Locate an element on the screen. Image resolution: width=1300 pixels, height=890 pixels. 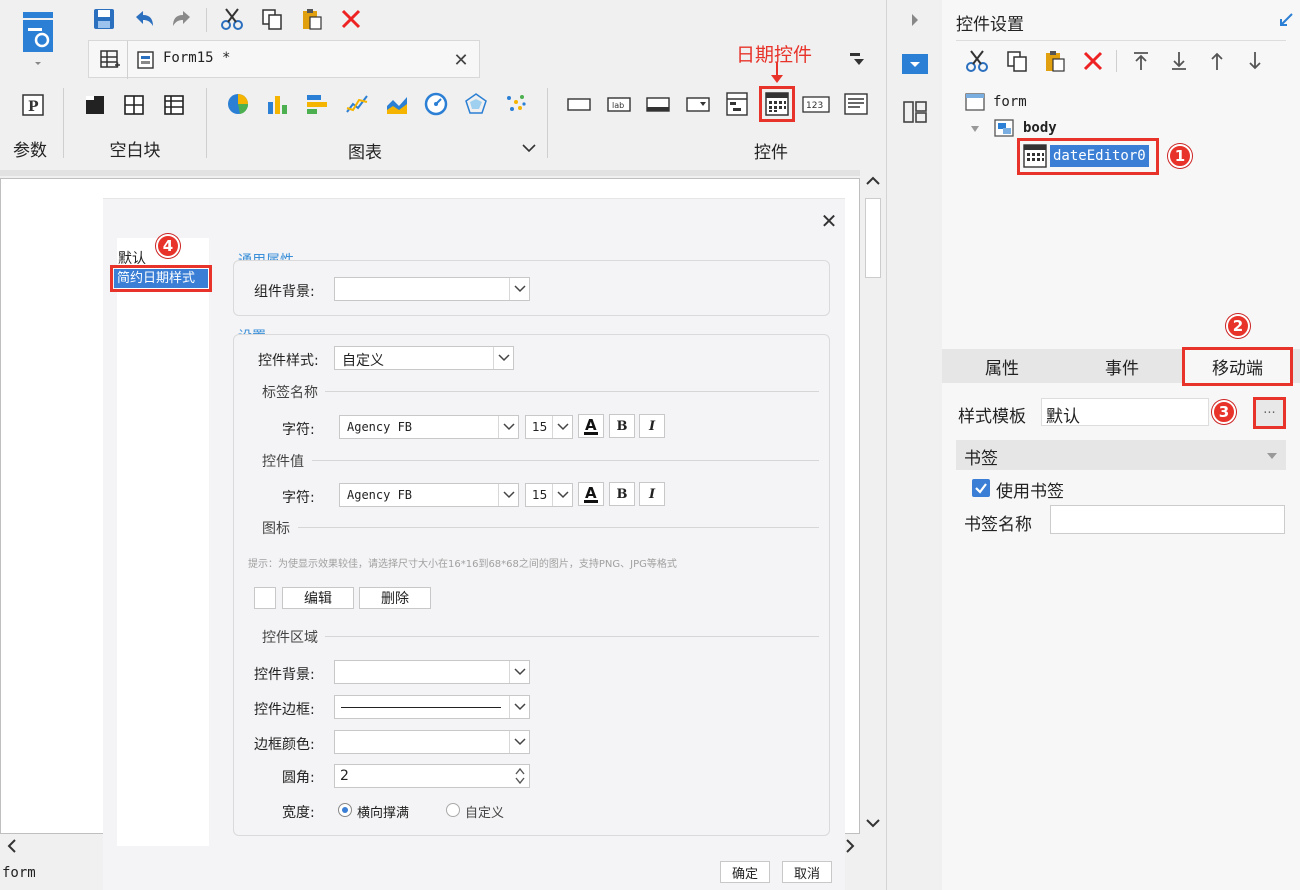
use-bookmark-label: 使用书签 is located at coordinates (1030, 489).